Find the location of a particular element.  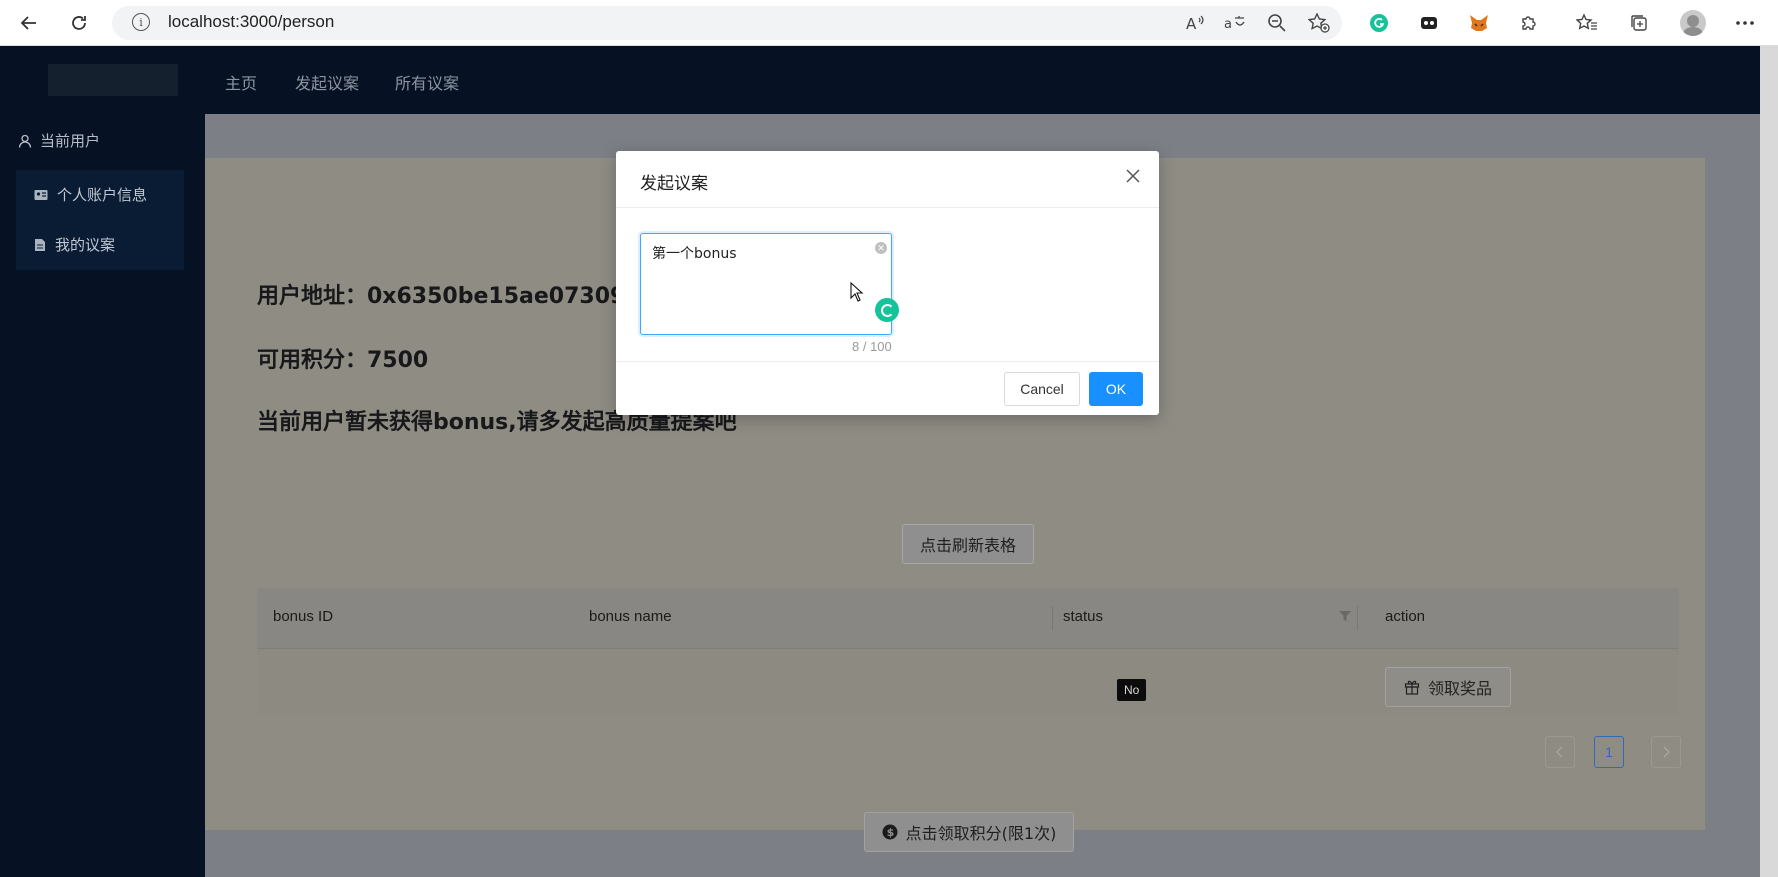

profile-avatar is located at coordinates (1693, 23).